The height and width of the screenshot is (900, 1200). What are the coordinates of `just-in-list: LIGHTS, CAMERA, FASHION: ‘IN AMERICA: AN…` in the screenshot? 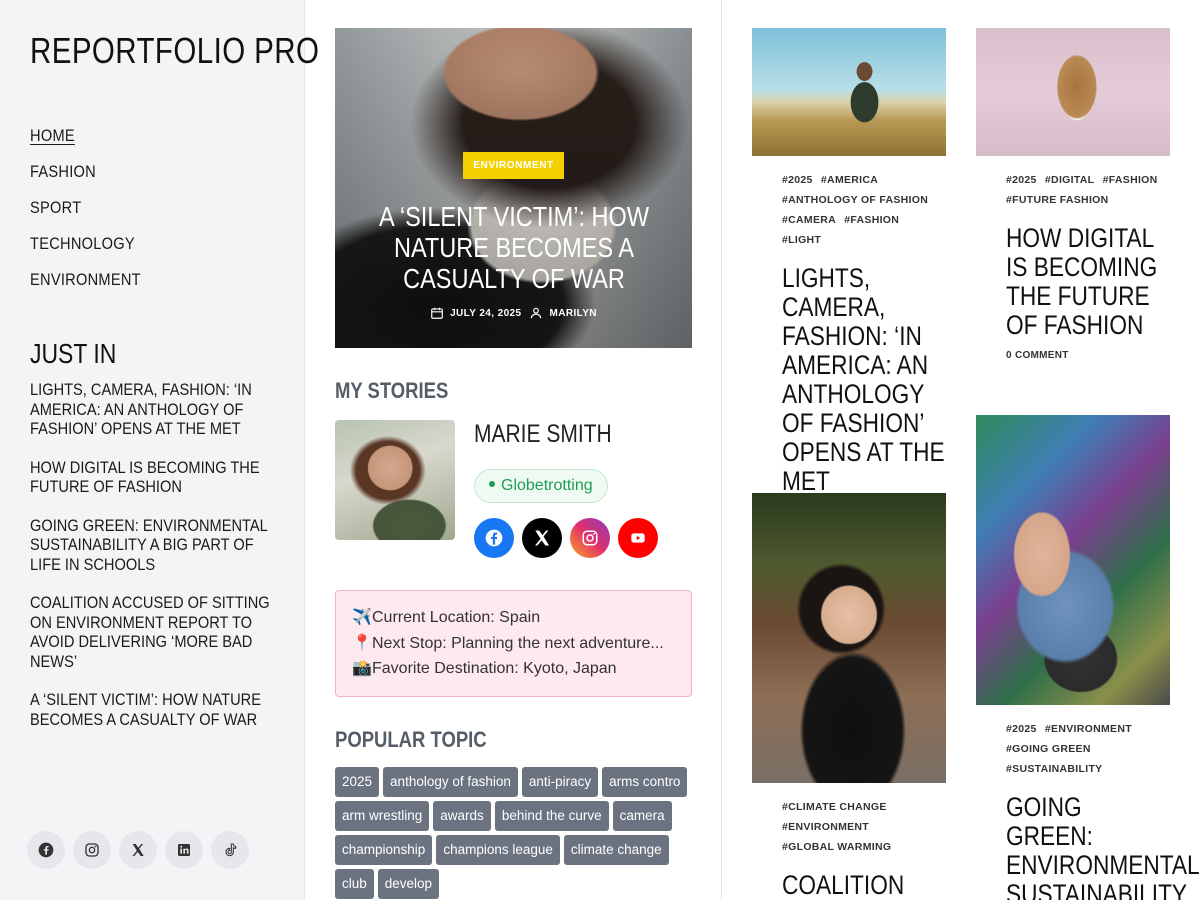 It's located at (165, 564).